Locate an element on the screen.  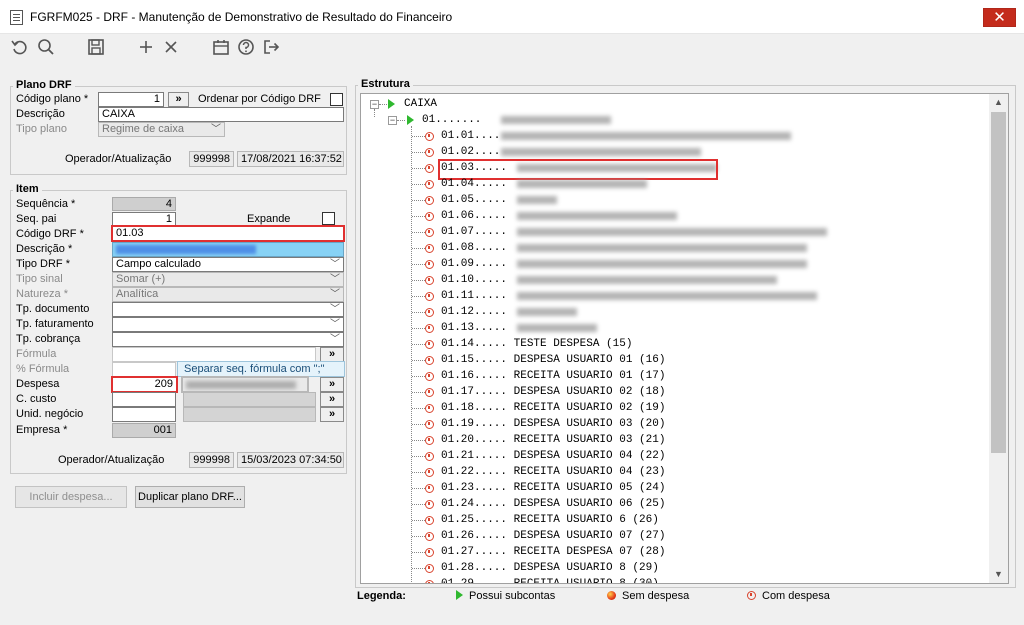
tp-cobranca-select: ﹀ is located at coordinates (228, 339).